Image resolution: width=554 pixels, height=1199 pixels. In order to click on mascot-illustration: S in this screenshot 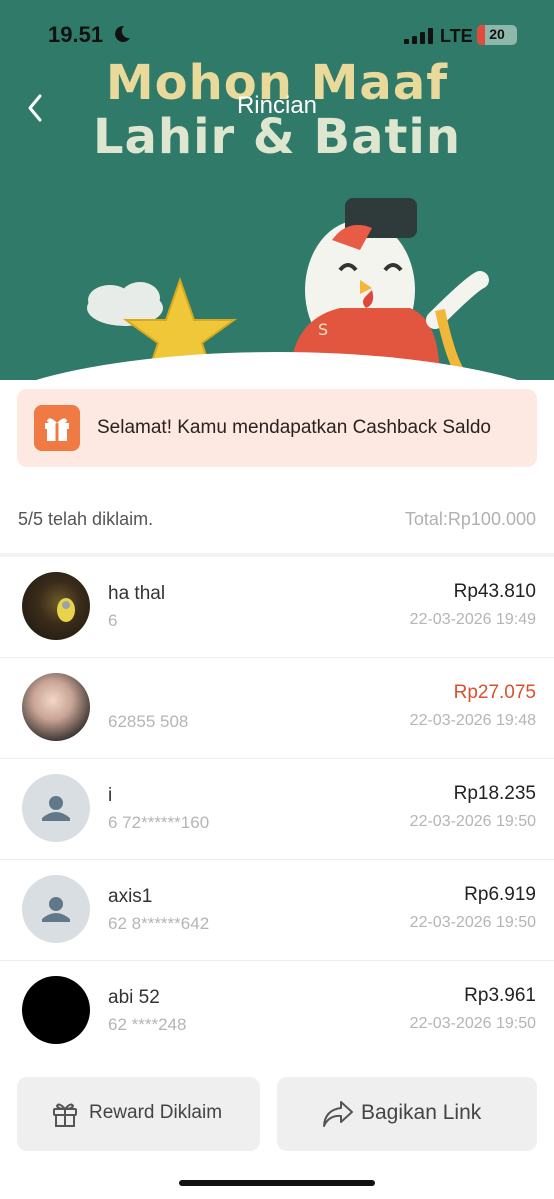, I will do `click(288, 289)`.